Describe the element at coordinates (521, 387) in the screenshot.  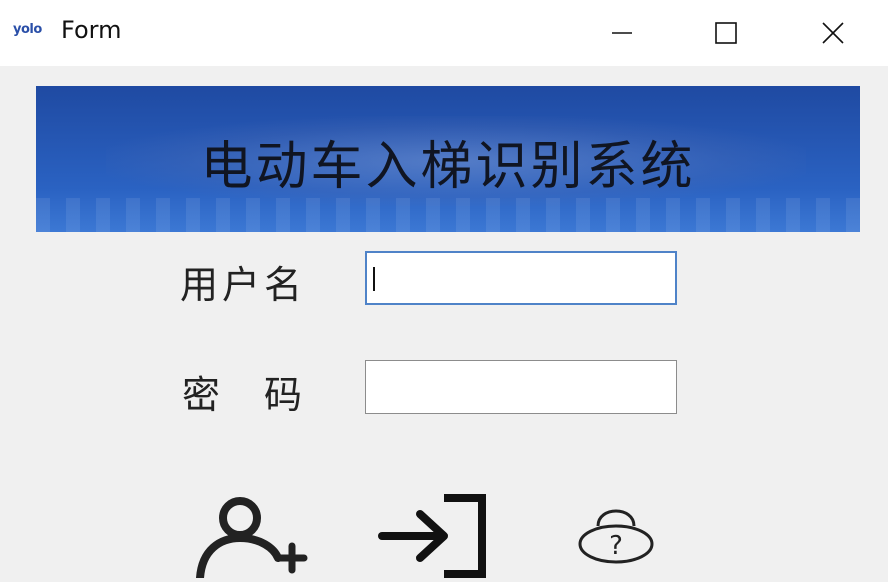
I see `password-input` at that location.